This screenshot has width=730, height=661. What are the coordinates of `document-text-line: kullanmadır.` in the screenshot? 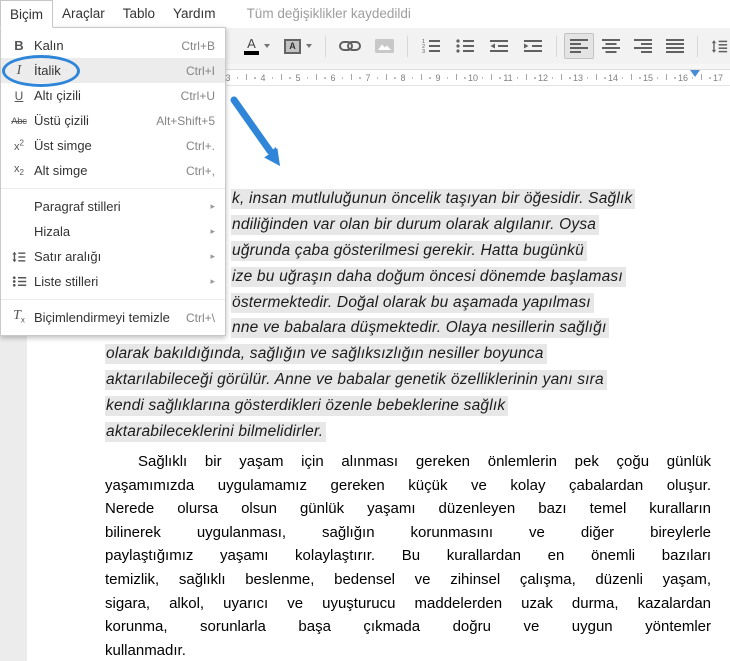 It's located at (408, 650).